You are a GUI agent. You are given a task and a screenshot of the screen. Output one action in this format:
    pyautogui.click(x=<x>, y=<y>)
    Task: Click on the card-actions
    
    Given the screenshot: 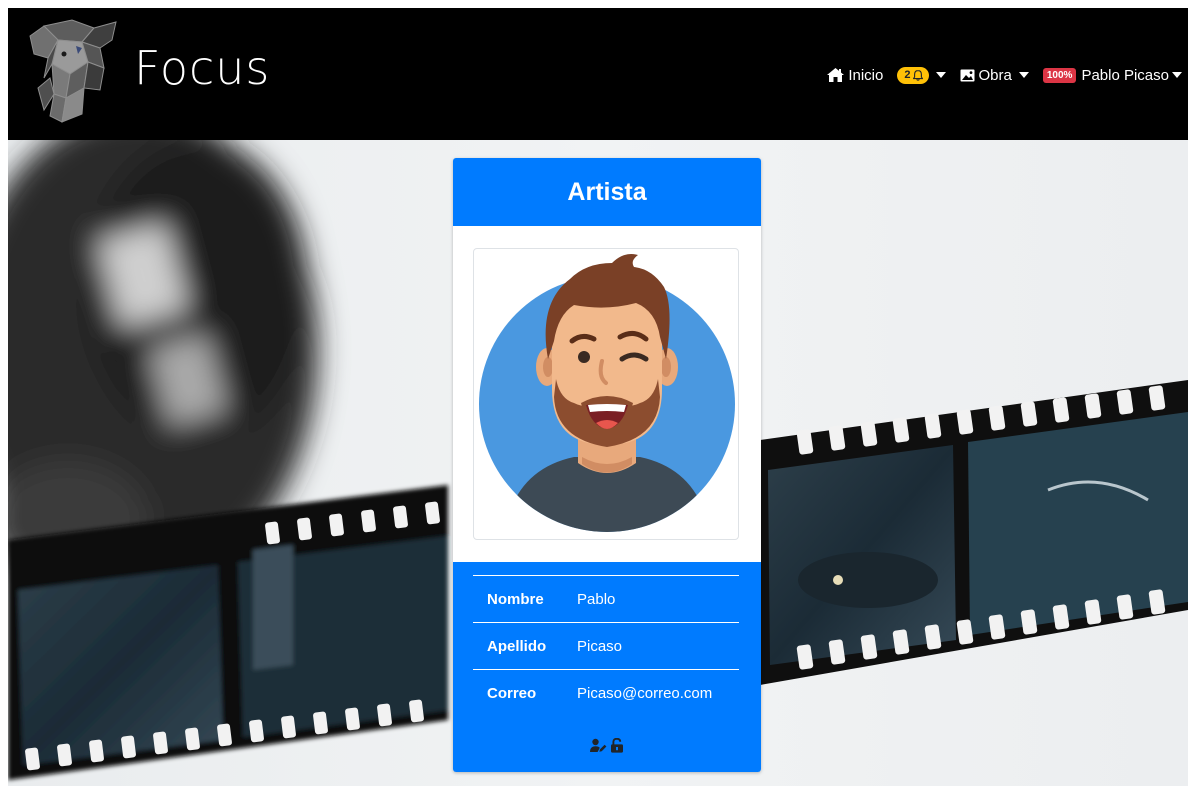 What is the action you would take?
    pyautogui.click(x=607, y=745)
    